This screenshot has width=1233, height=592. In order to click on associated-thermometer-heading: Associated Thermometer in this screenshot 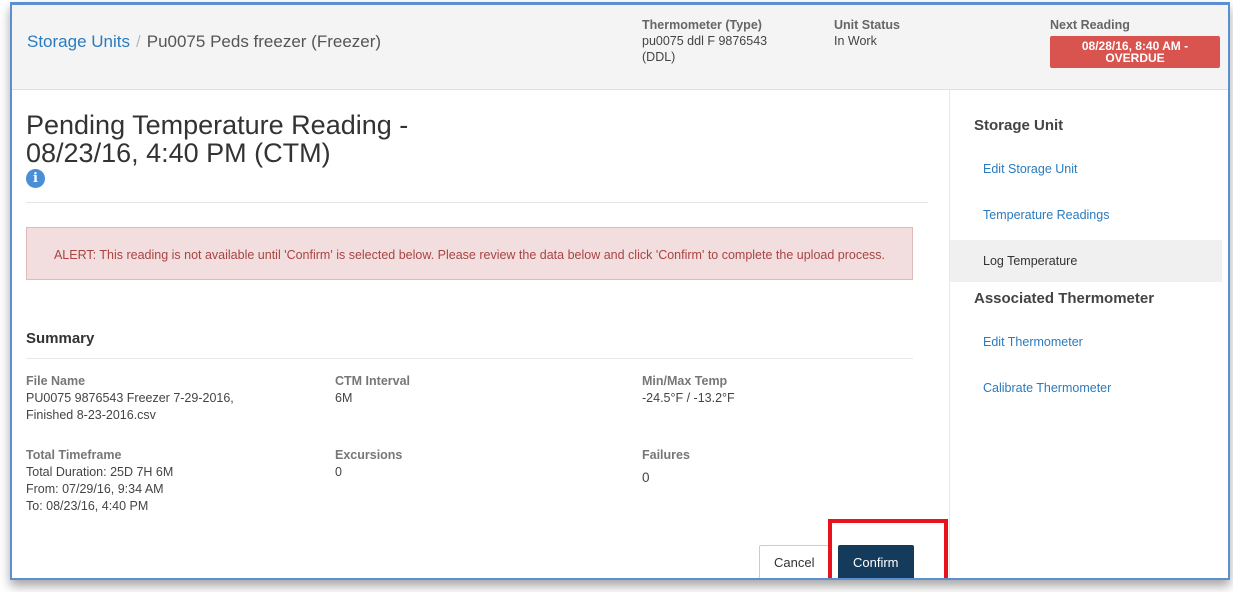, I will do `click(1064, 298)`.